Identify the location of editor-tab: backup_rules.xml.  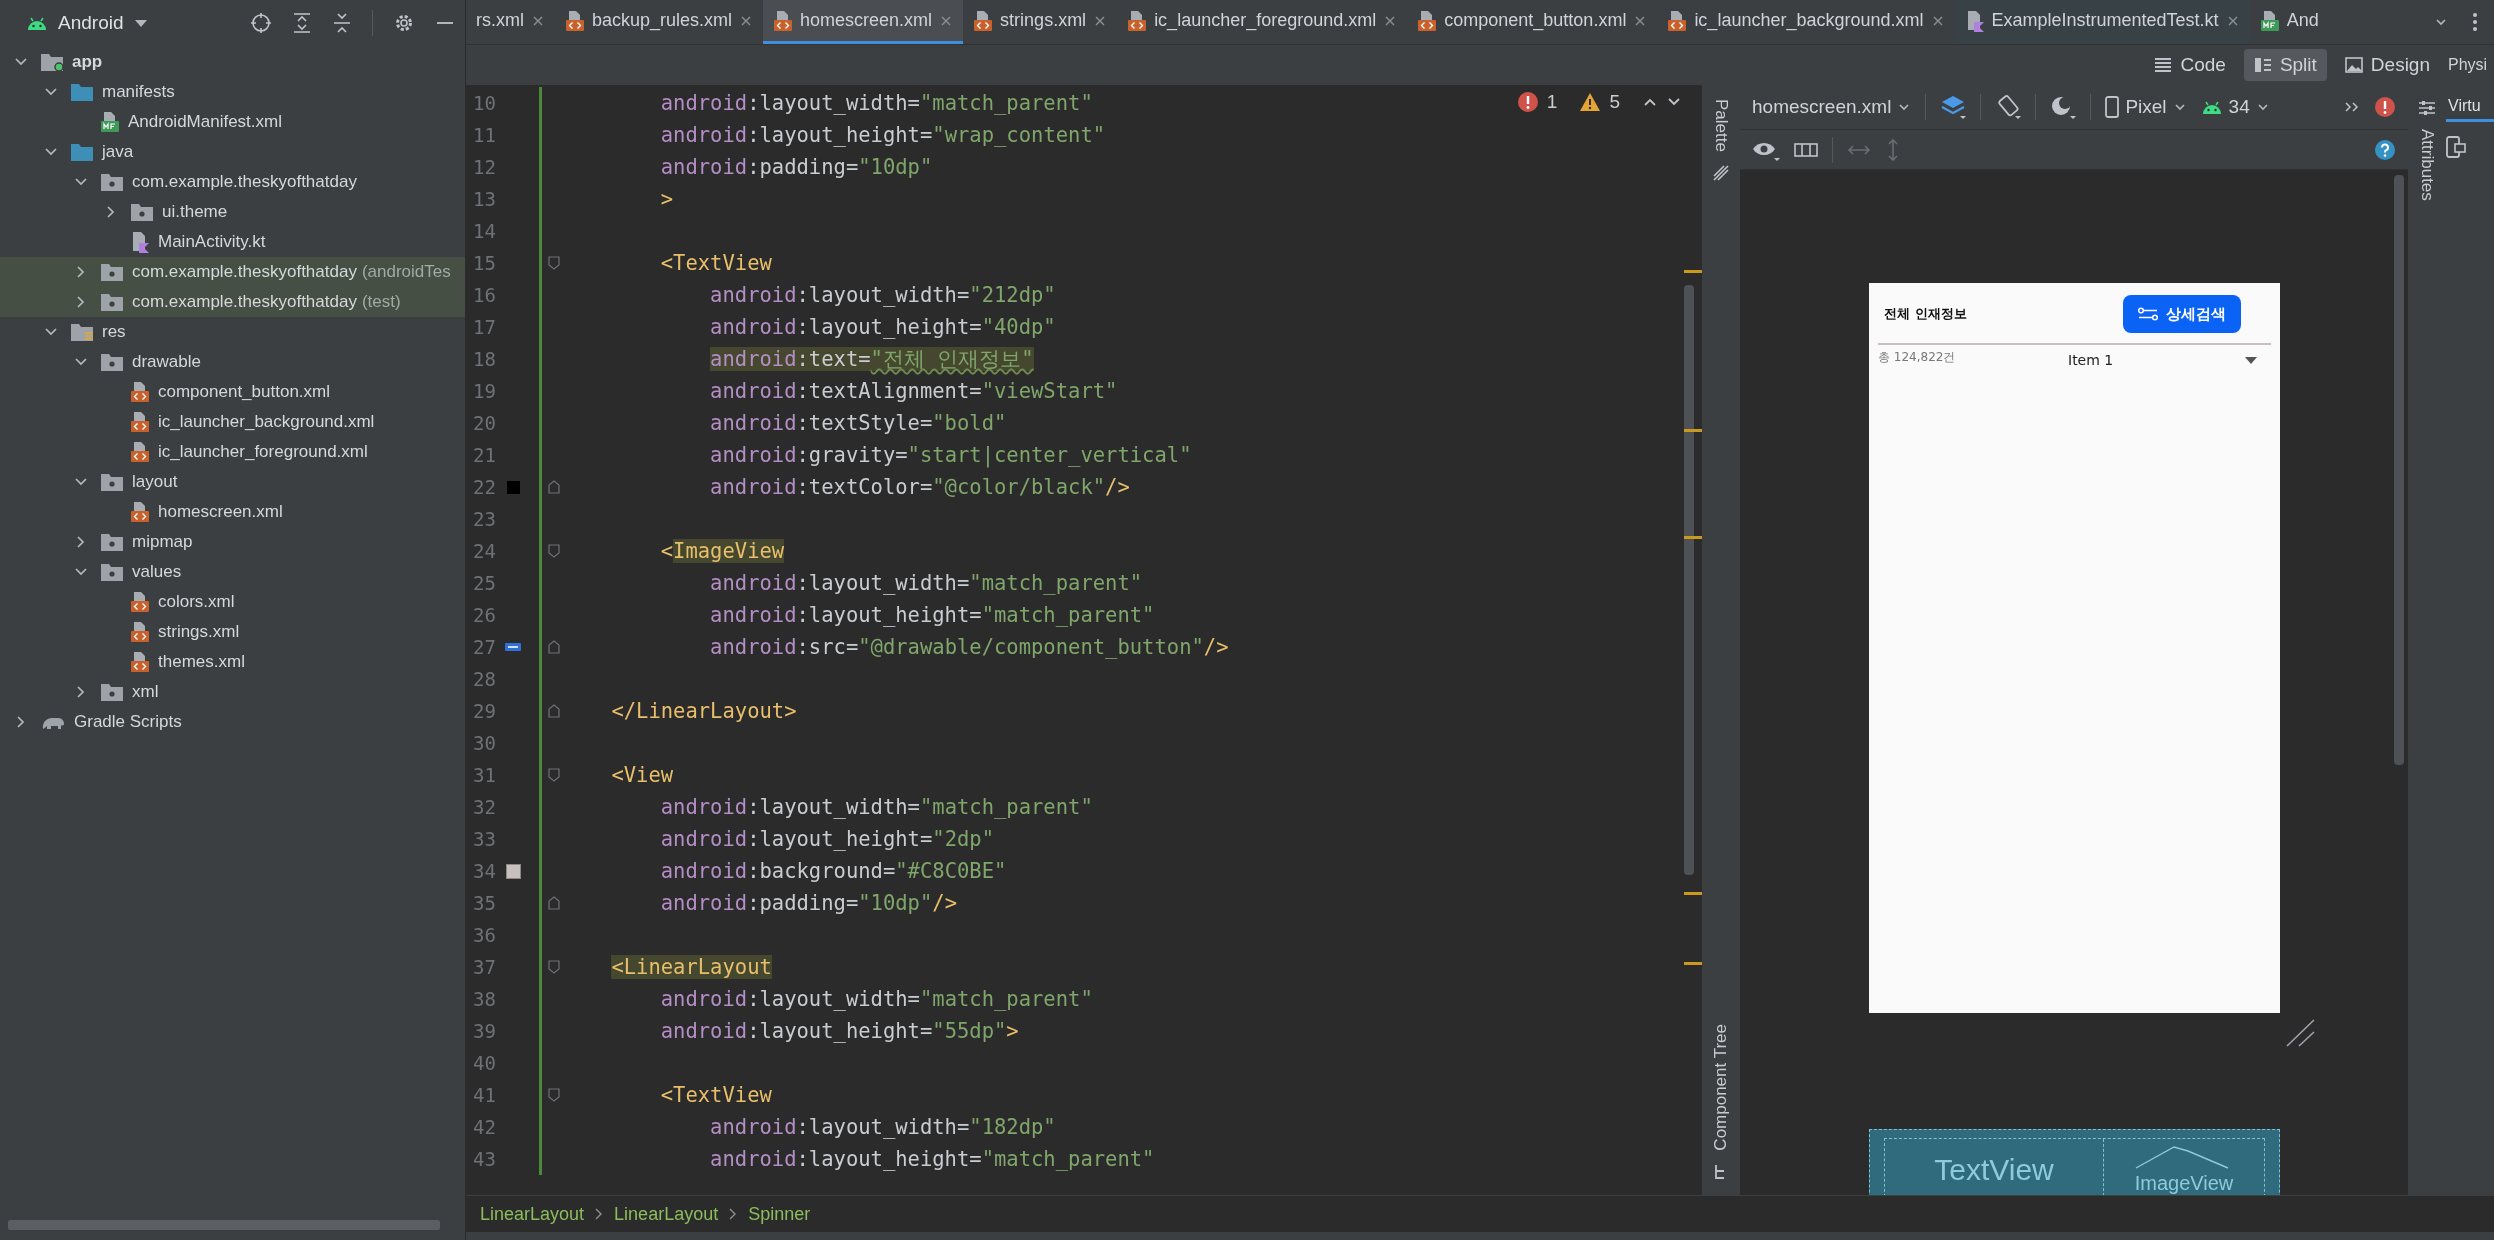
(659, 22).